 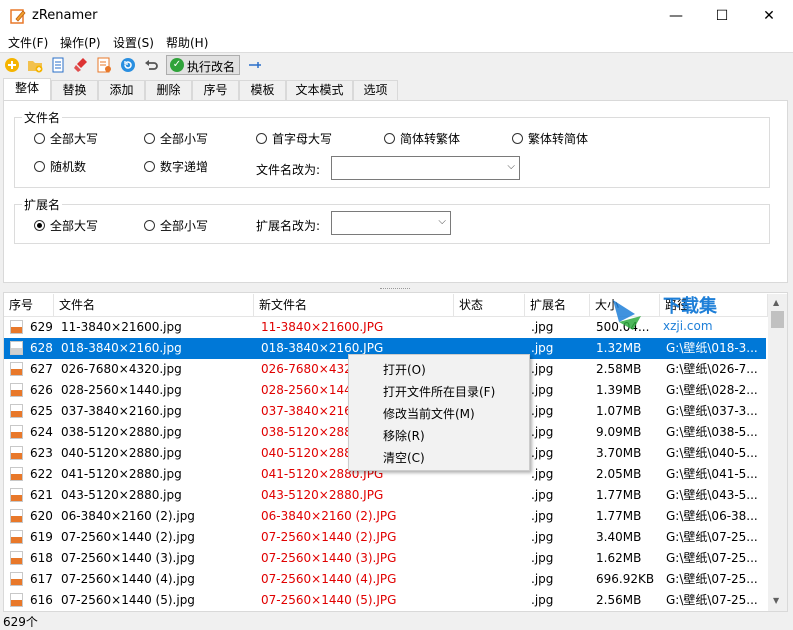 What do you see at coordinates (154, 305) in the screenshot?
I see `col-filename: 文件名` at bounding box center [154, 305].